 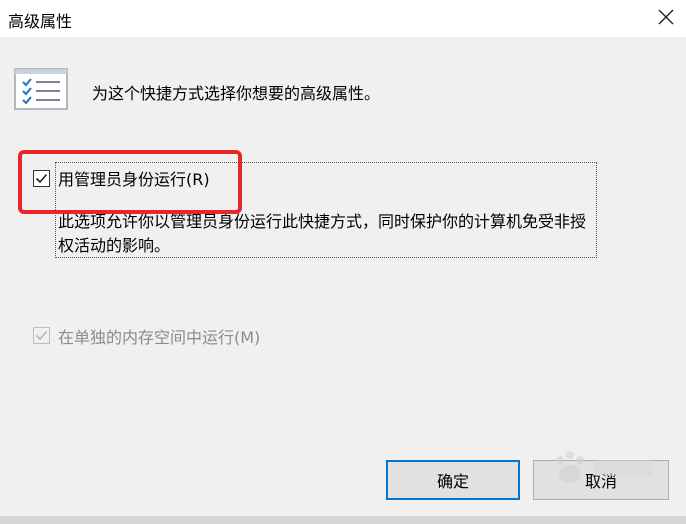 I want to click on close-icon, so click(x=666, y=17).